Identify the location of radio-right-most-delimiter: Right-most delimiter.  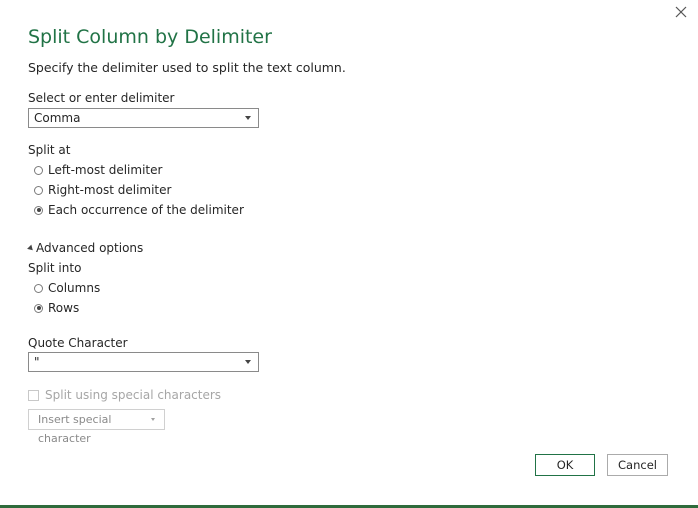
(102, 190).